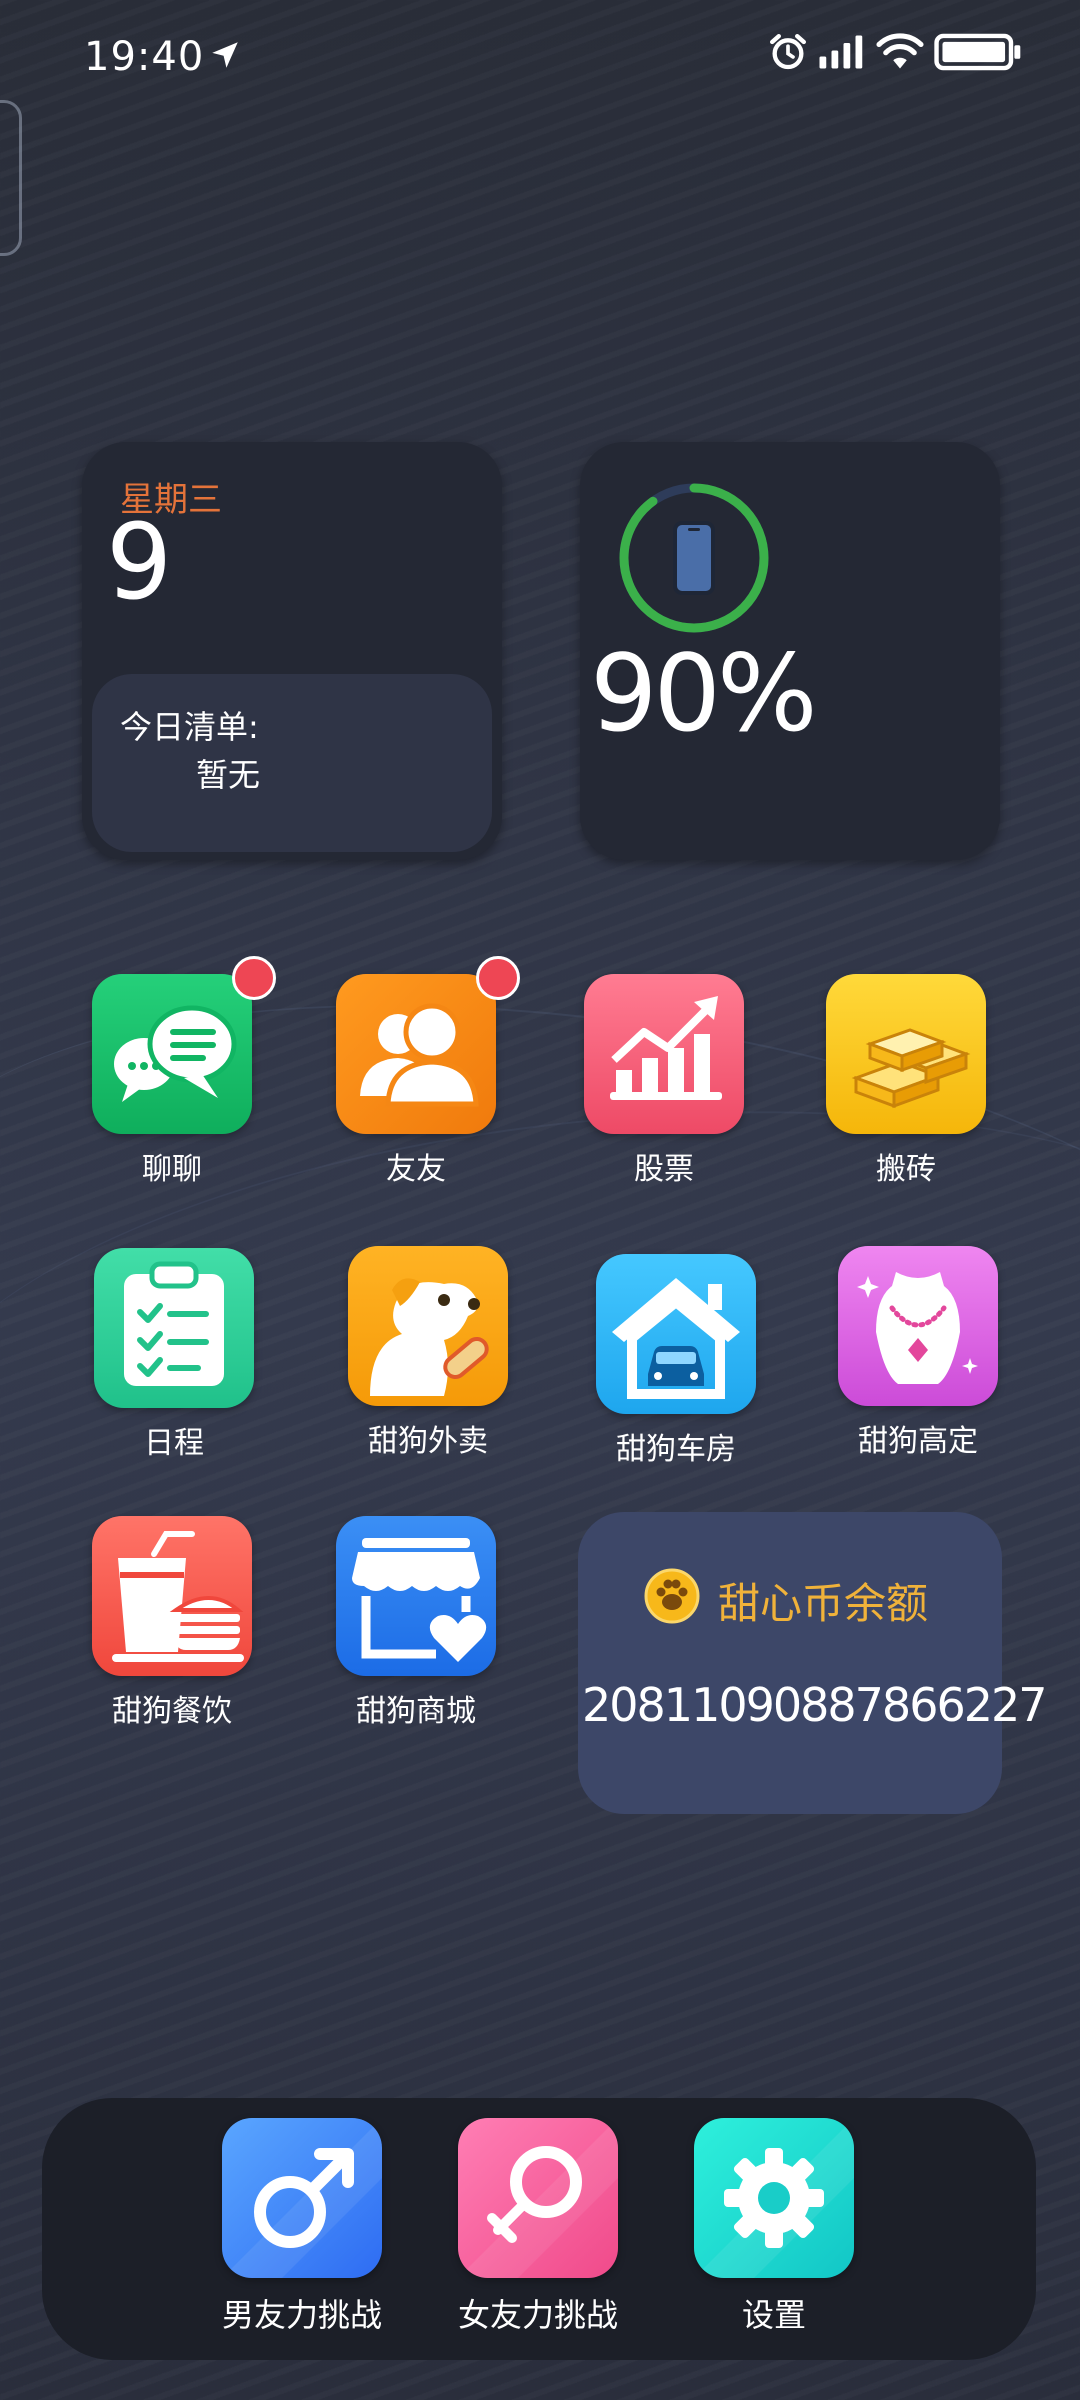 The height and width of the screenshot is (2400, 1080). What do you see at coordinates (416, 1054) in the screenshot?
I see `friends-icon` at bounding box center [416, 1054].